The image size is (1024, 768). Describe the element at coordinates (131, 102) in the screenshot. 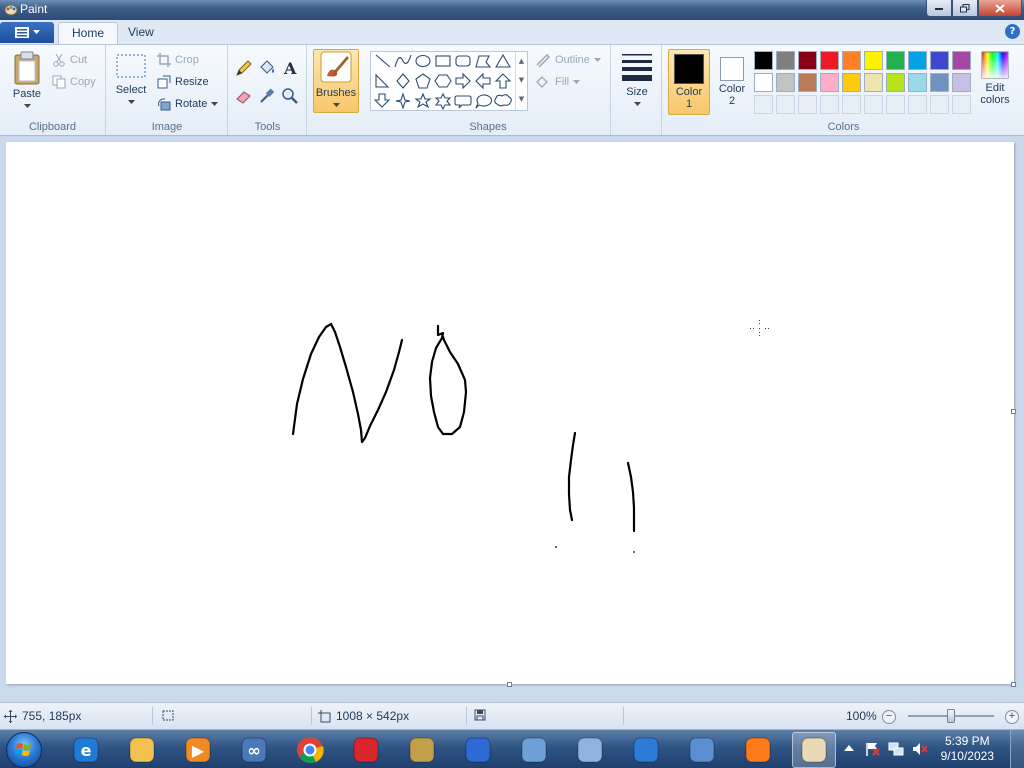

I see `chevron-down-icon` at that location.